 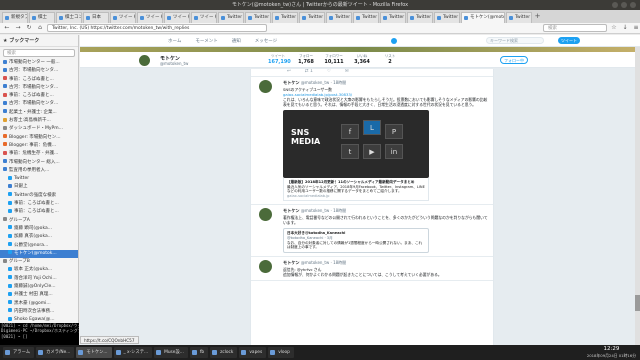 I want to click on bookmark-item: Twitterの強度な検索, so click(x=39, y=196).